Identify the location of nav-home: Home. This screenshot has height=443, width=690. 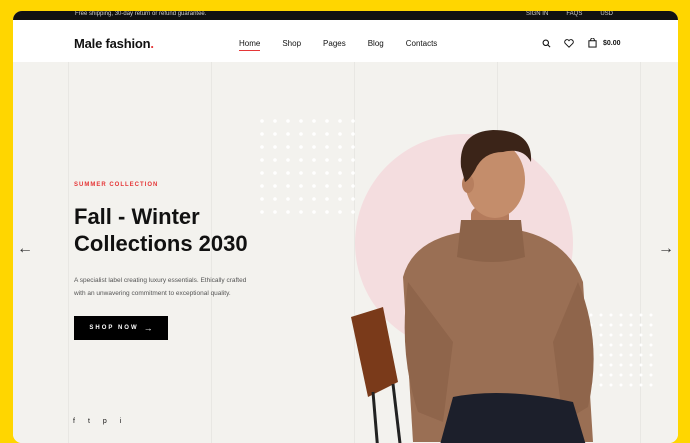
(250, 45).